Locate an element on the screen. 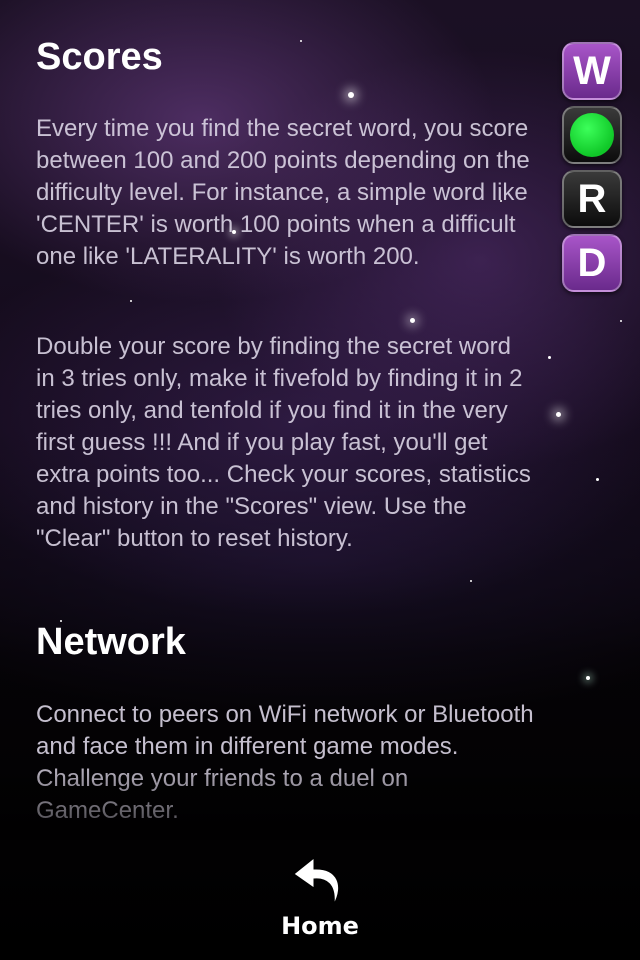 This screenshot has height=960, width=640. logo-tile-w: W is located at coordinates (592, 71).